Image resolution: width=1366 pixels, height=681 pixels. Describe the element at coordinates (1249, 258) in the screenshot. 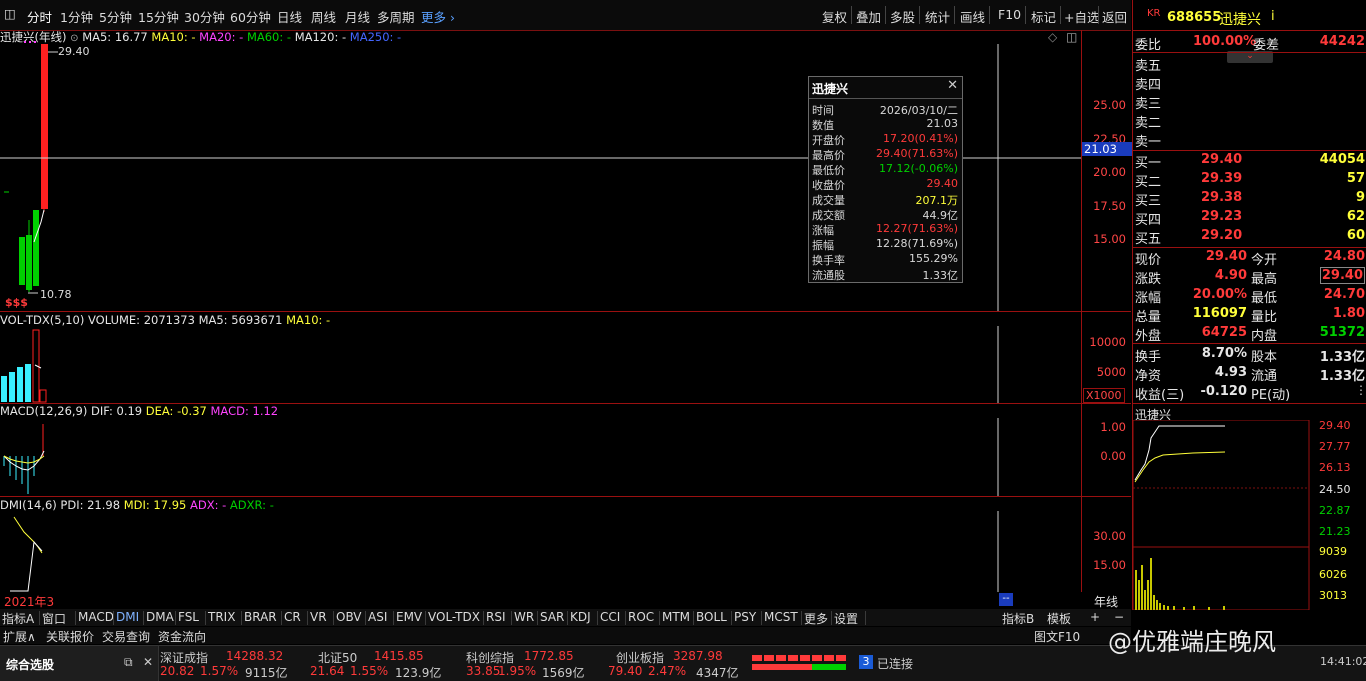

I see `stat-row: 现价 29.40 今开 24.80` at that location.